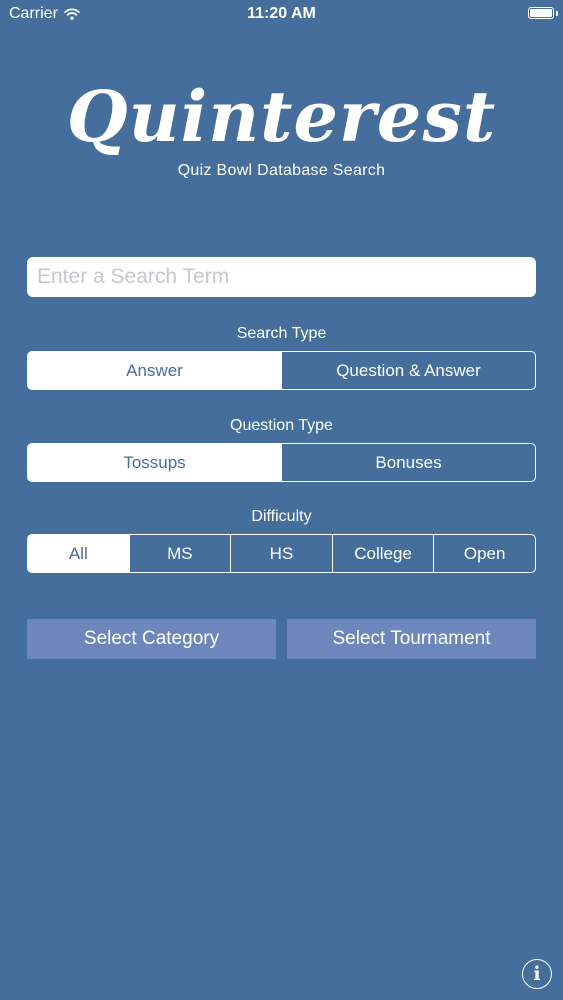 This screenshot has height=1000, width=563. Describe the element at coordinates (382, 553) in the screenshot. I see `difficulty-college: College` at that location.